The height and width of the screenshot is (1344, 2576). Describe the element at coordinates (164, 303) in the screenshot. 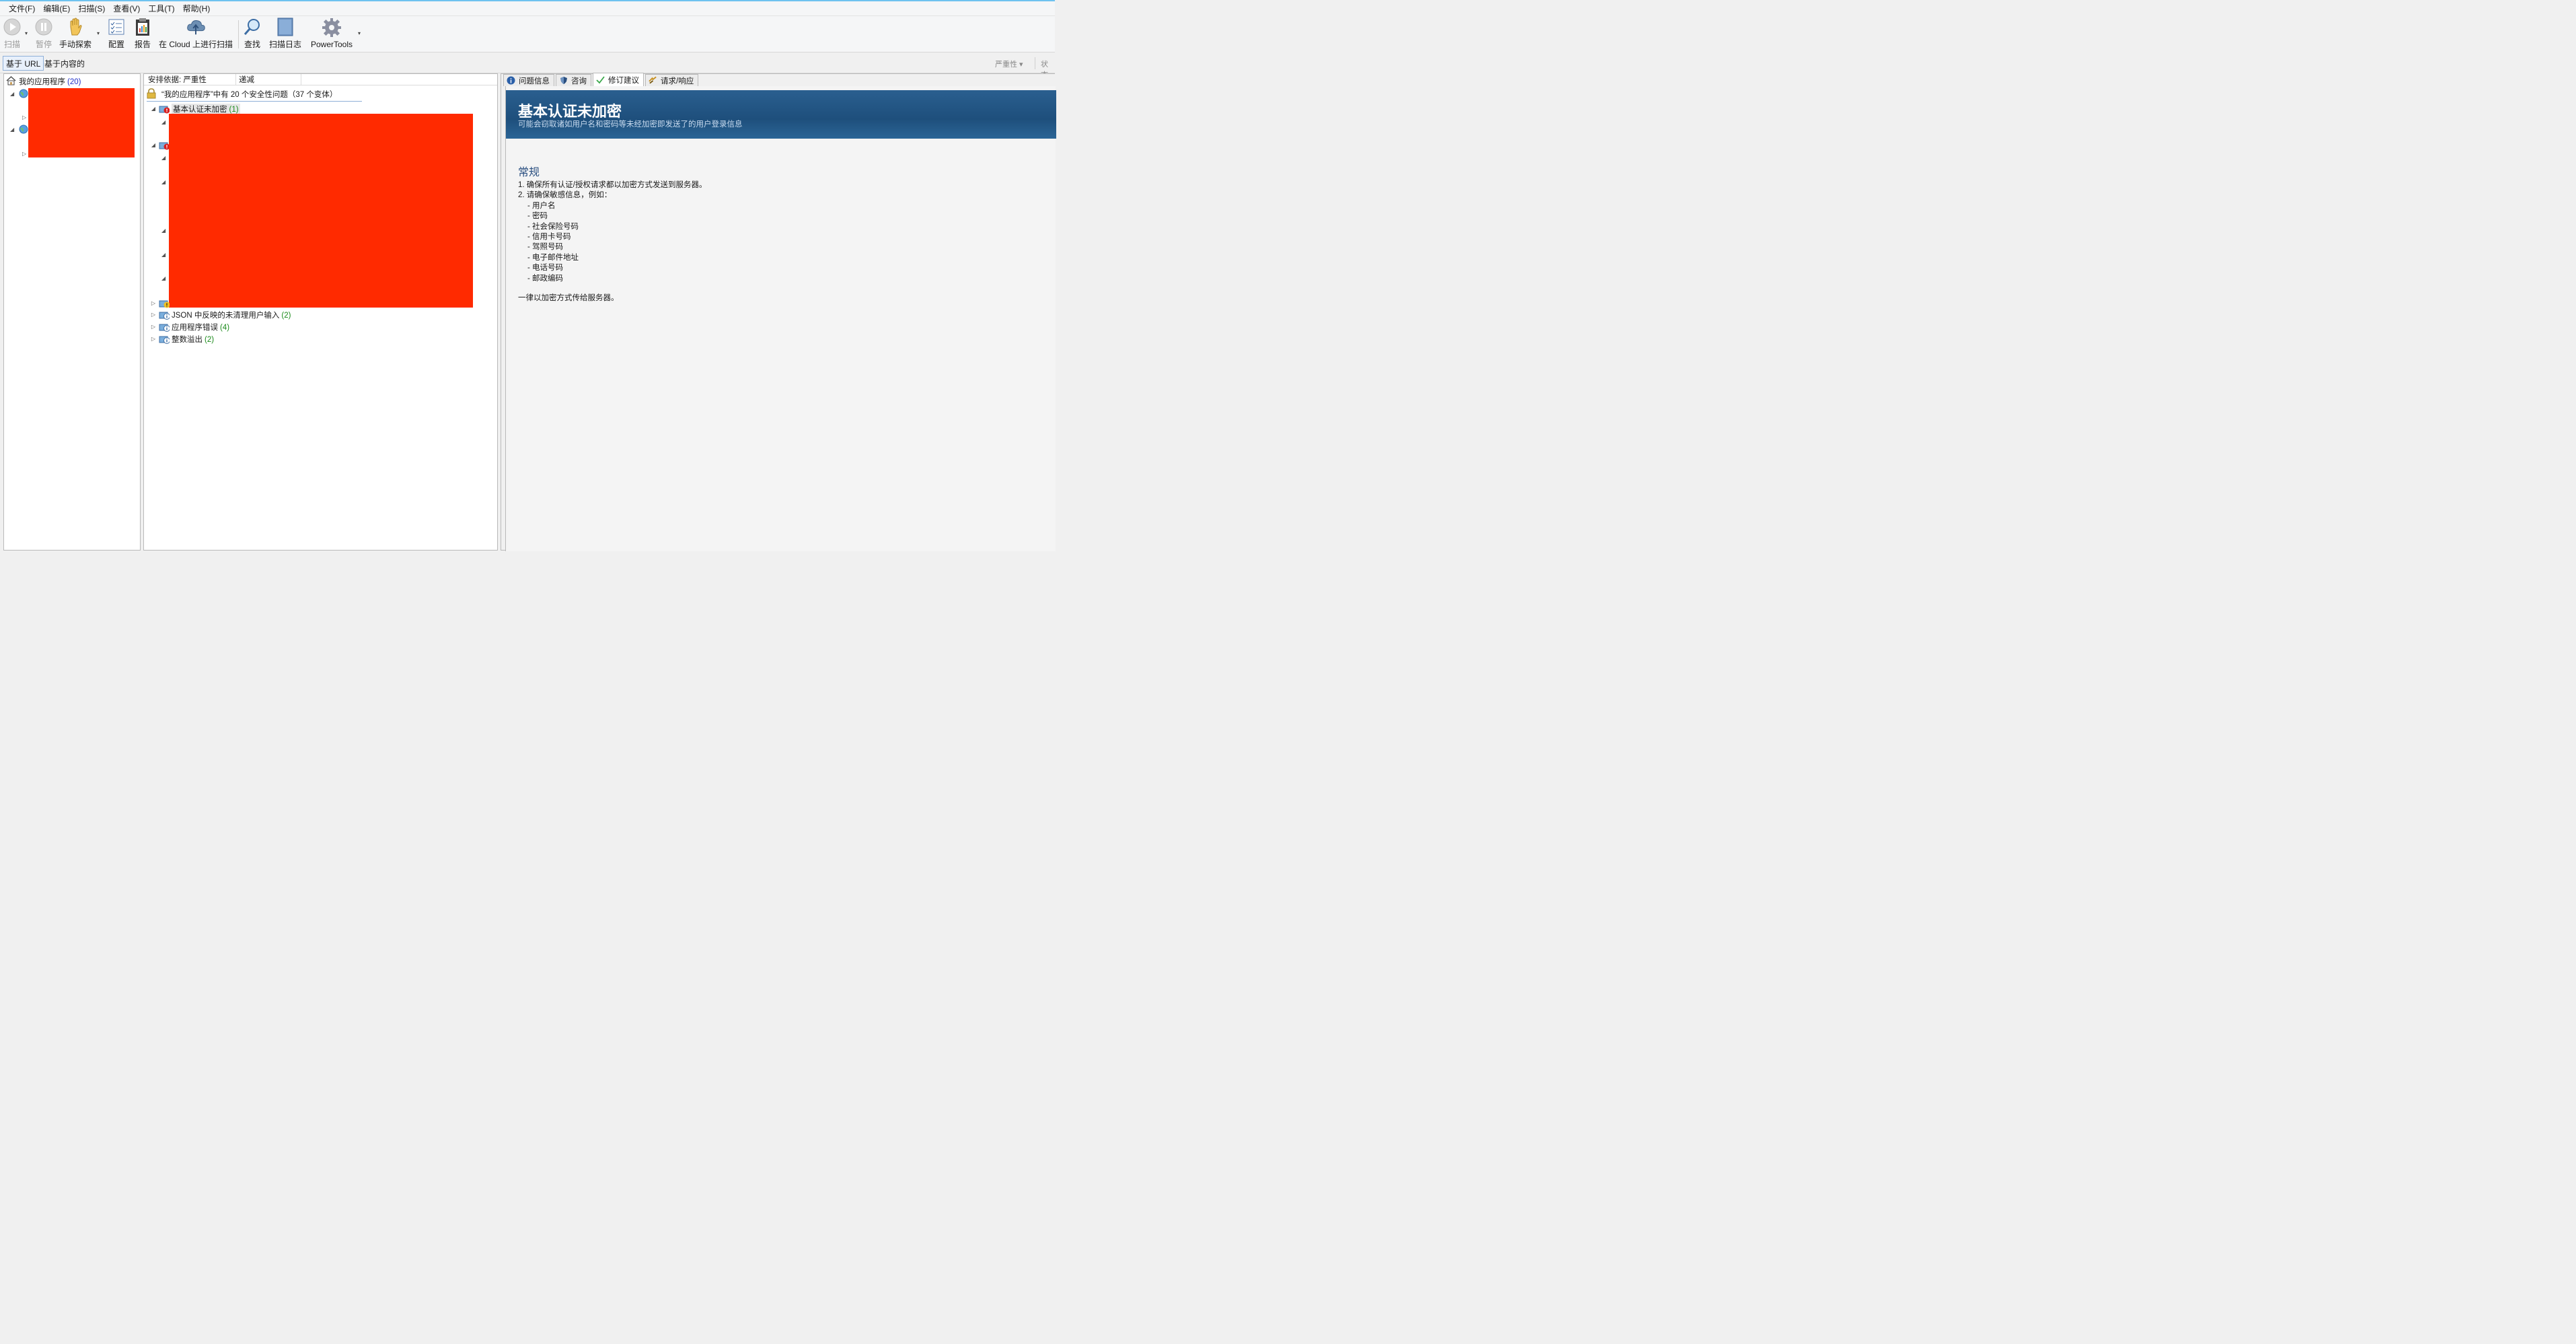

I see `medium-severity-icon` at that location.